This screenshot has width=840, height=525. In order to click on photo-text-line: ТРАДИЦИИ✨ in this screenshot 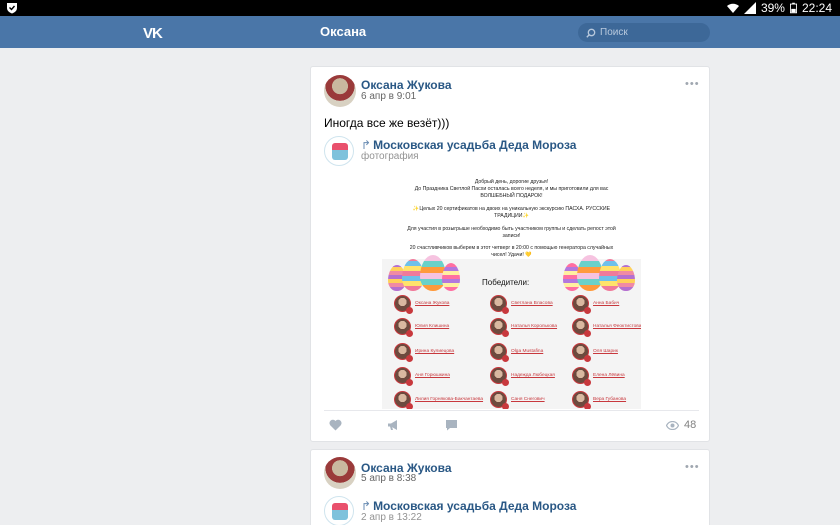, I will do `click(511, 216)`.